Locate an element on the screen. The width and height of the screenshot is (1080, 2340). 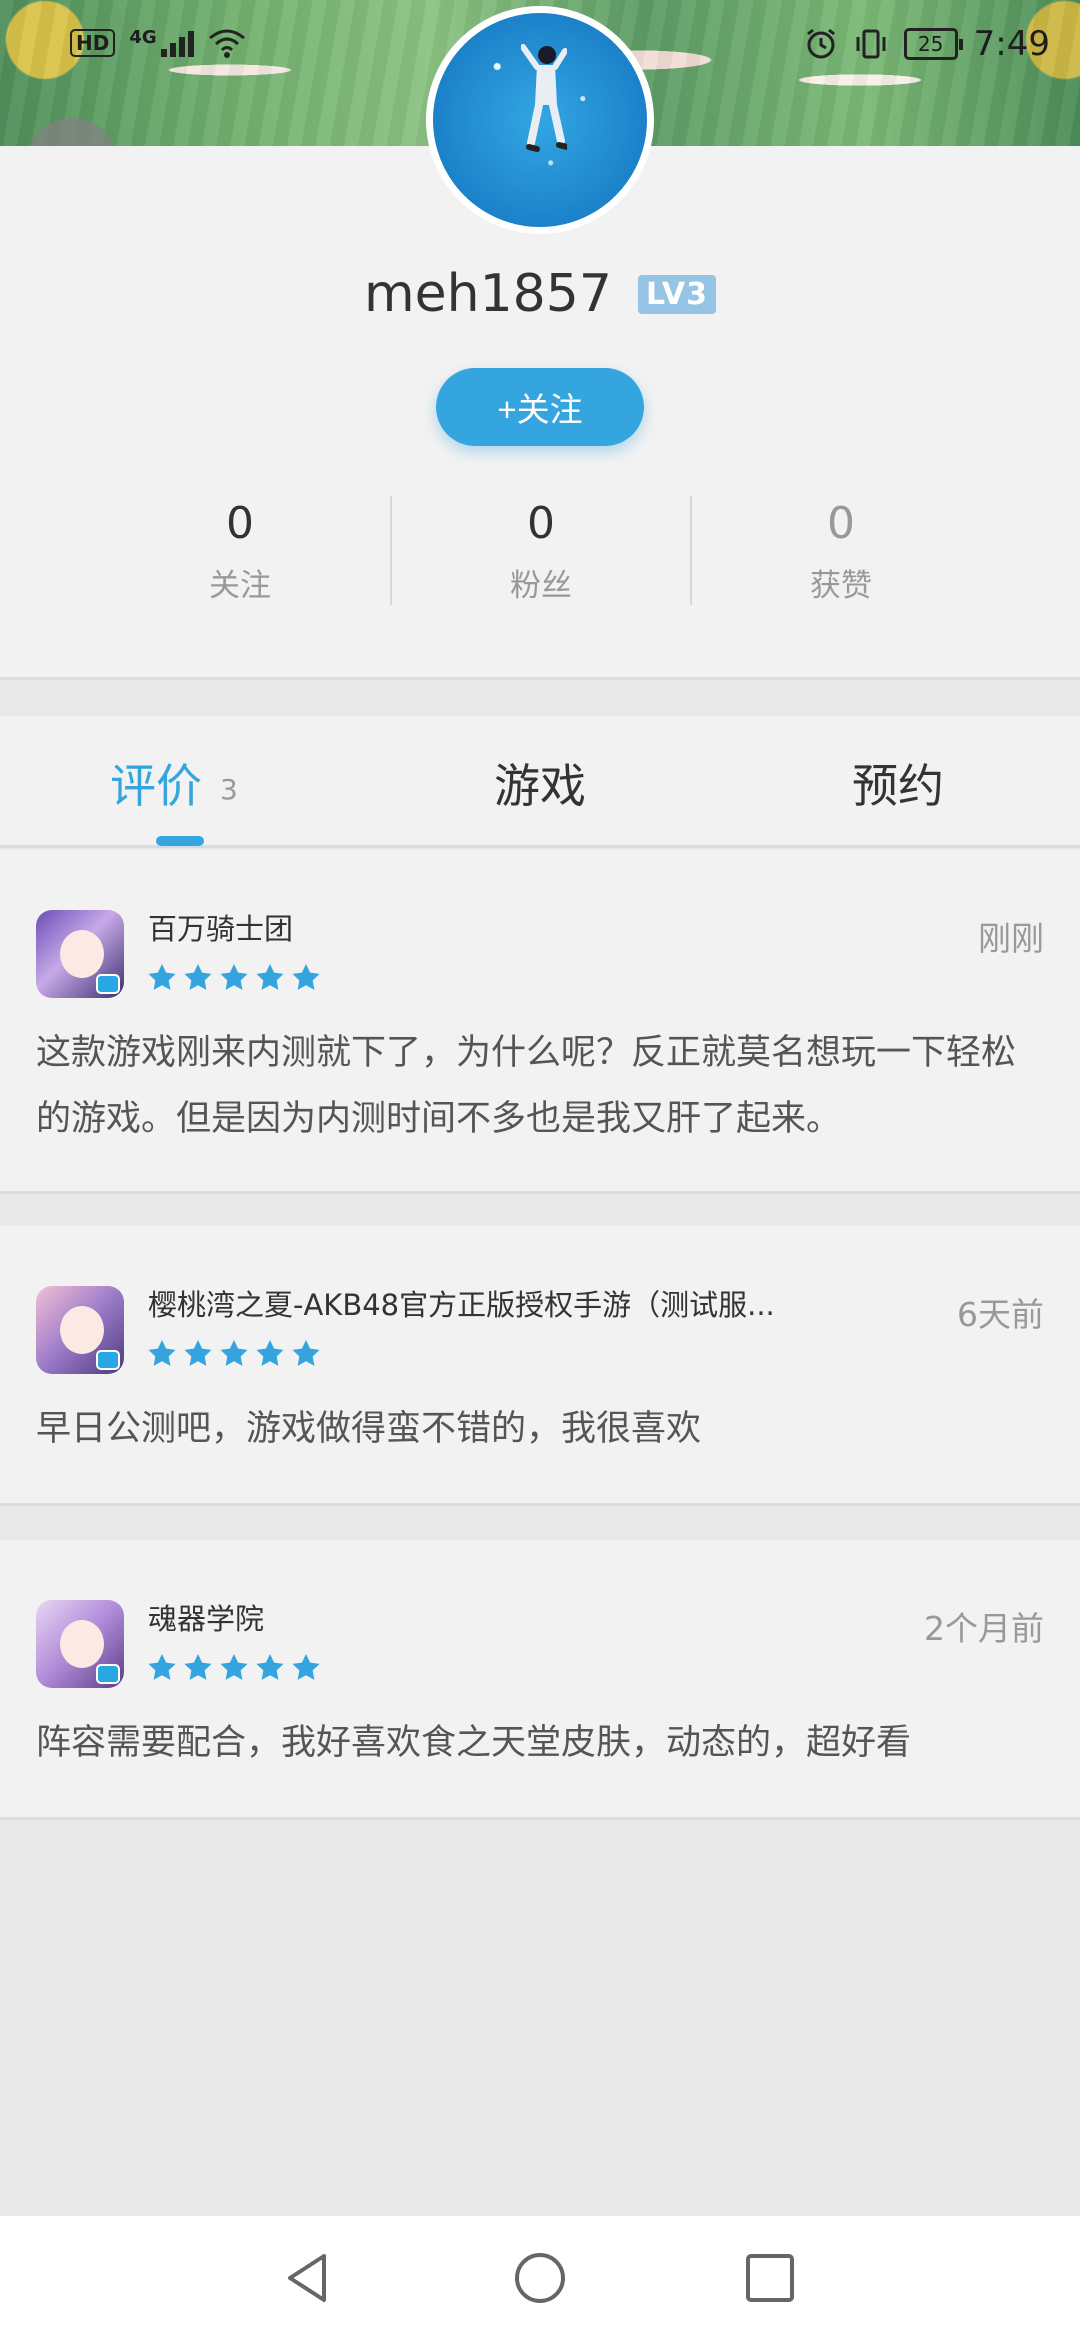
tab-reviews-count: 3 is located at coordinates (229, 789).